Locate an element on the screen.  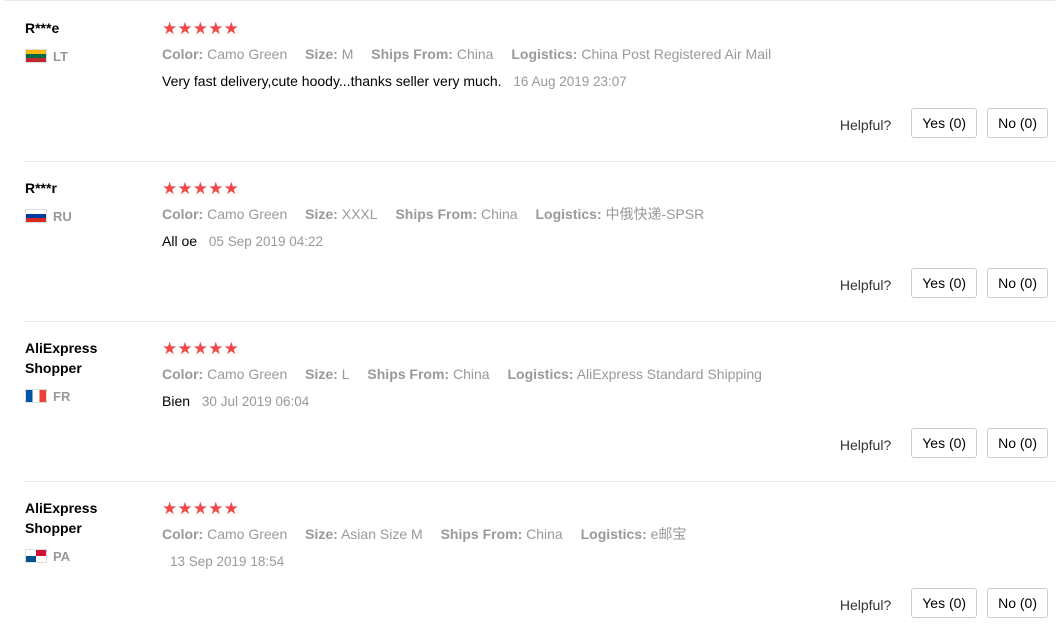
buyer-country: PA is located at coordinates (47, 556).